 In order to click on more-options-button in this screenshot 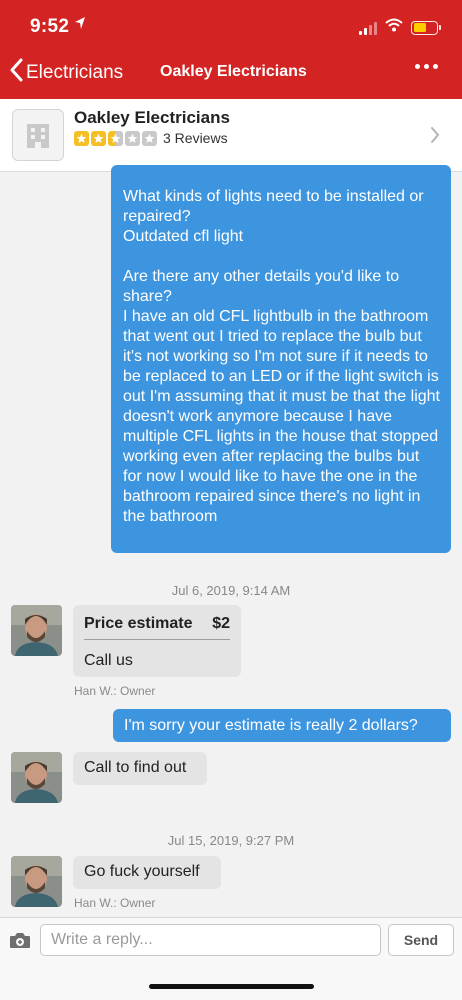, I will do `click(426, 66)`.